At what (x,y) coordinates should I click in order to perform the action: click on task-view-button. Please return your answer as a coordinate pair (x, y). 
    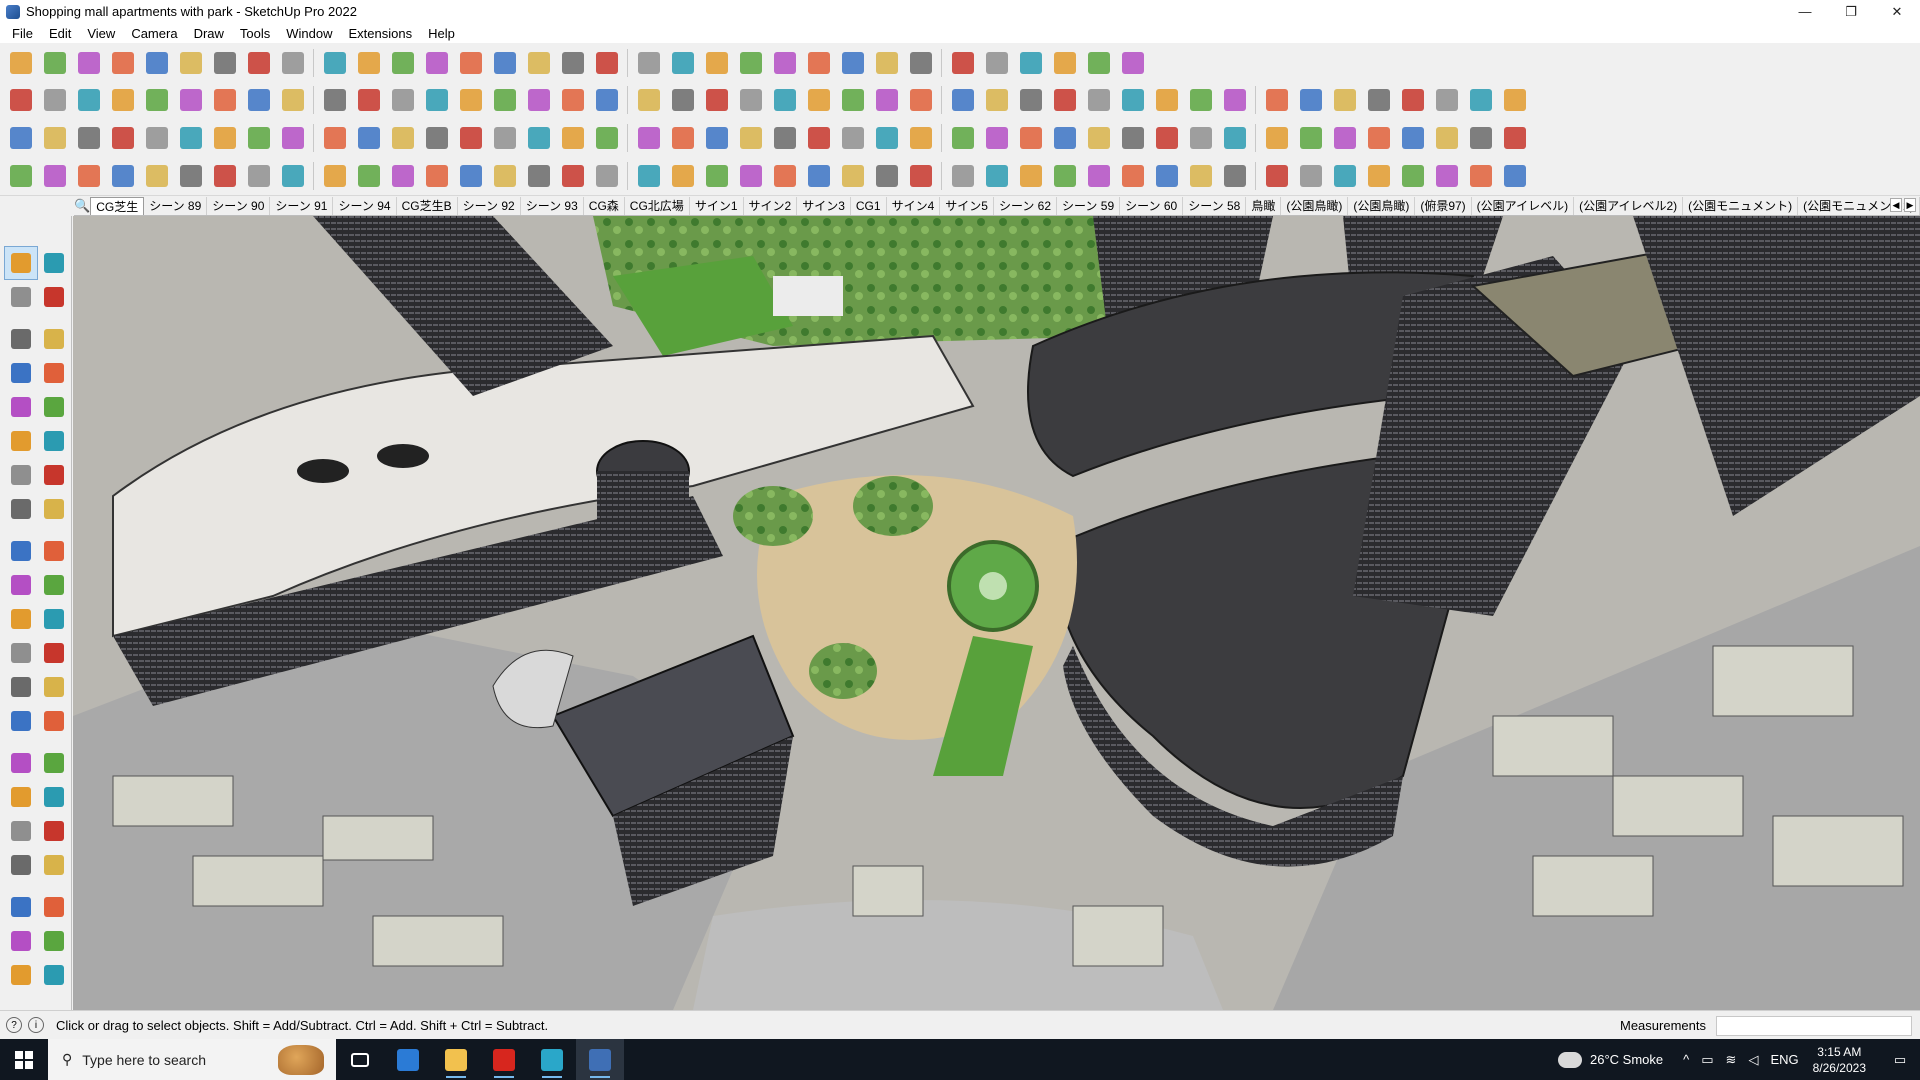
    Looking at the image, I should click on (360, 1059).